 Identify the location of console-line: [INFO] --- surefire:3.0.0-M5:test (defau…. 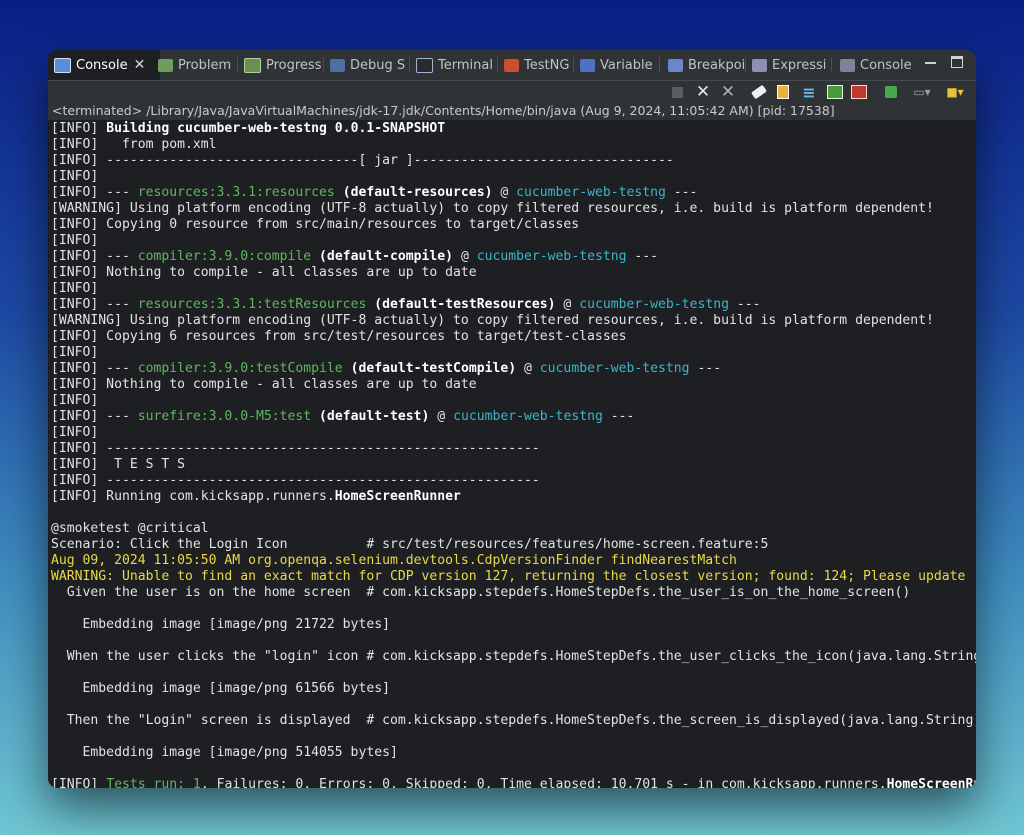
(513, 417).